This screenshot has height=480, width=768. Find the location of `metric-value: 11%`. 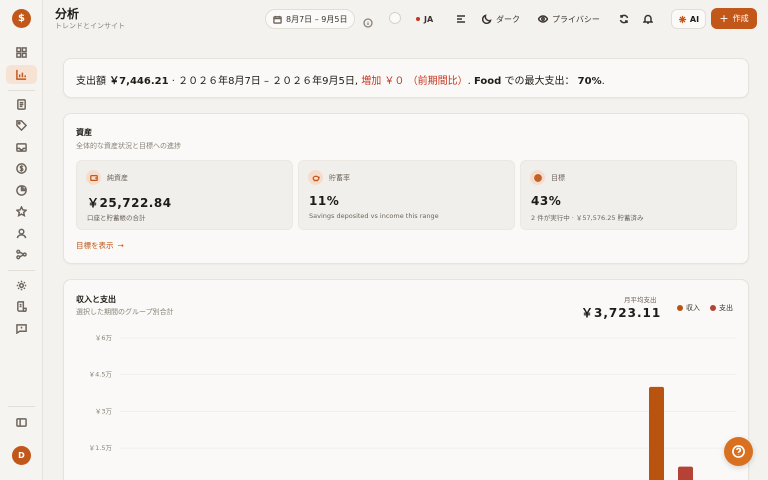

metric-value: 11% is located at coordinates (324, 201).